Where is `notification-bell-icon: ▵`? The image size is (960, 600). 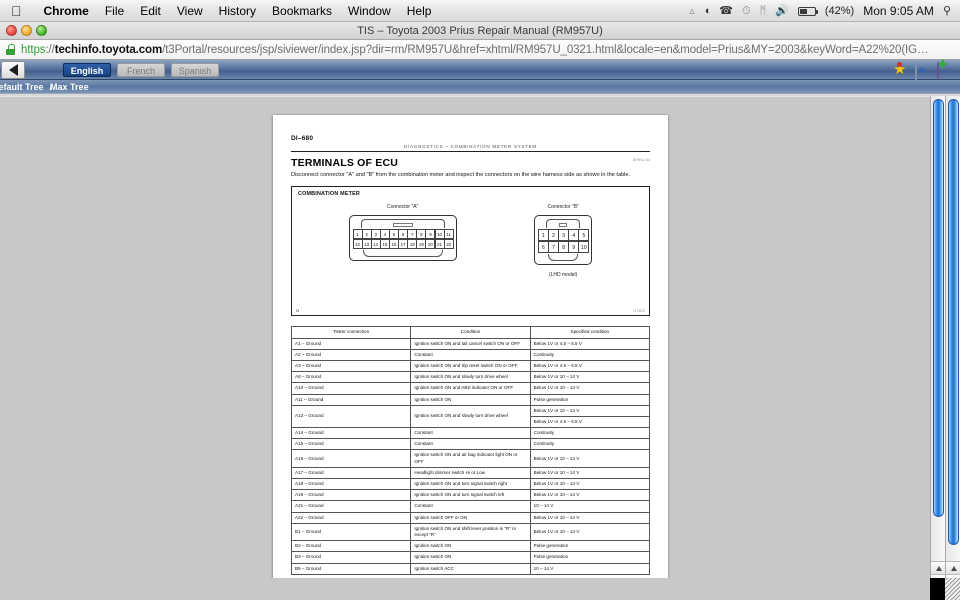 notification-bell-icon: ▵ is located at coordinates (692, 11).